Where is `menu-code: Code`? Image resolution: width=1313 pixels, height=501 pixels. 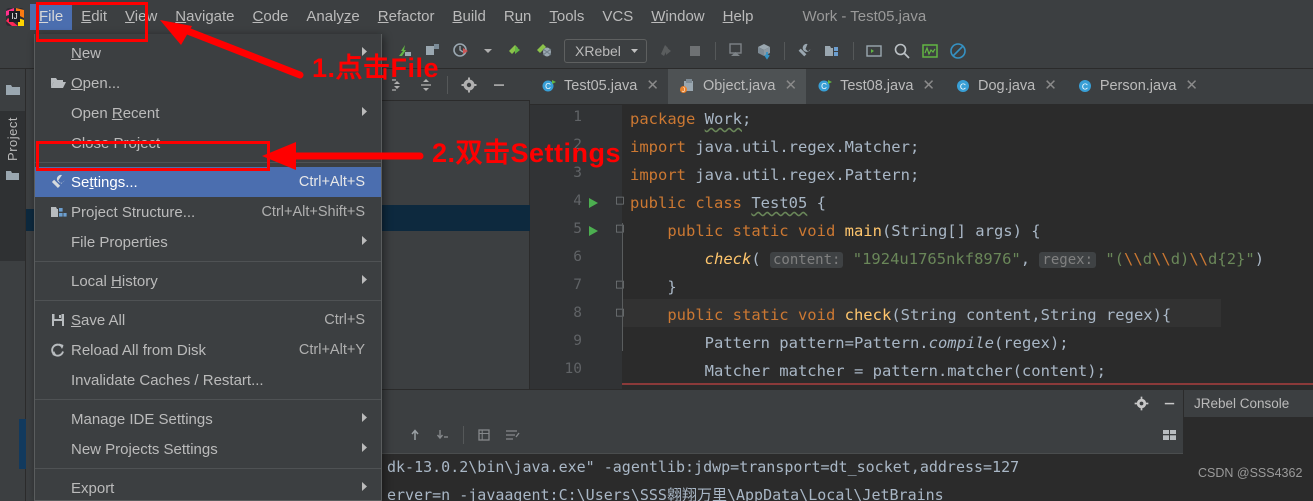
menu-code: Code is located at coordinates (271, 17).